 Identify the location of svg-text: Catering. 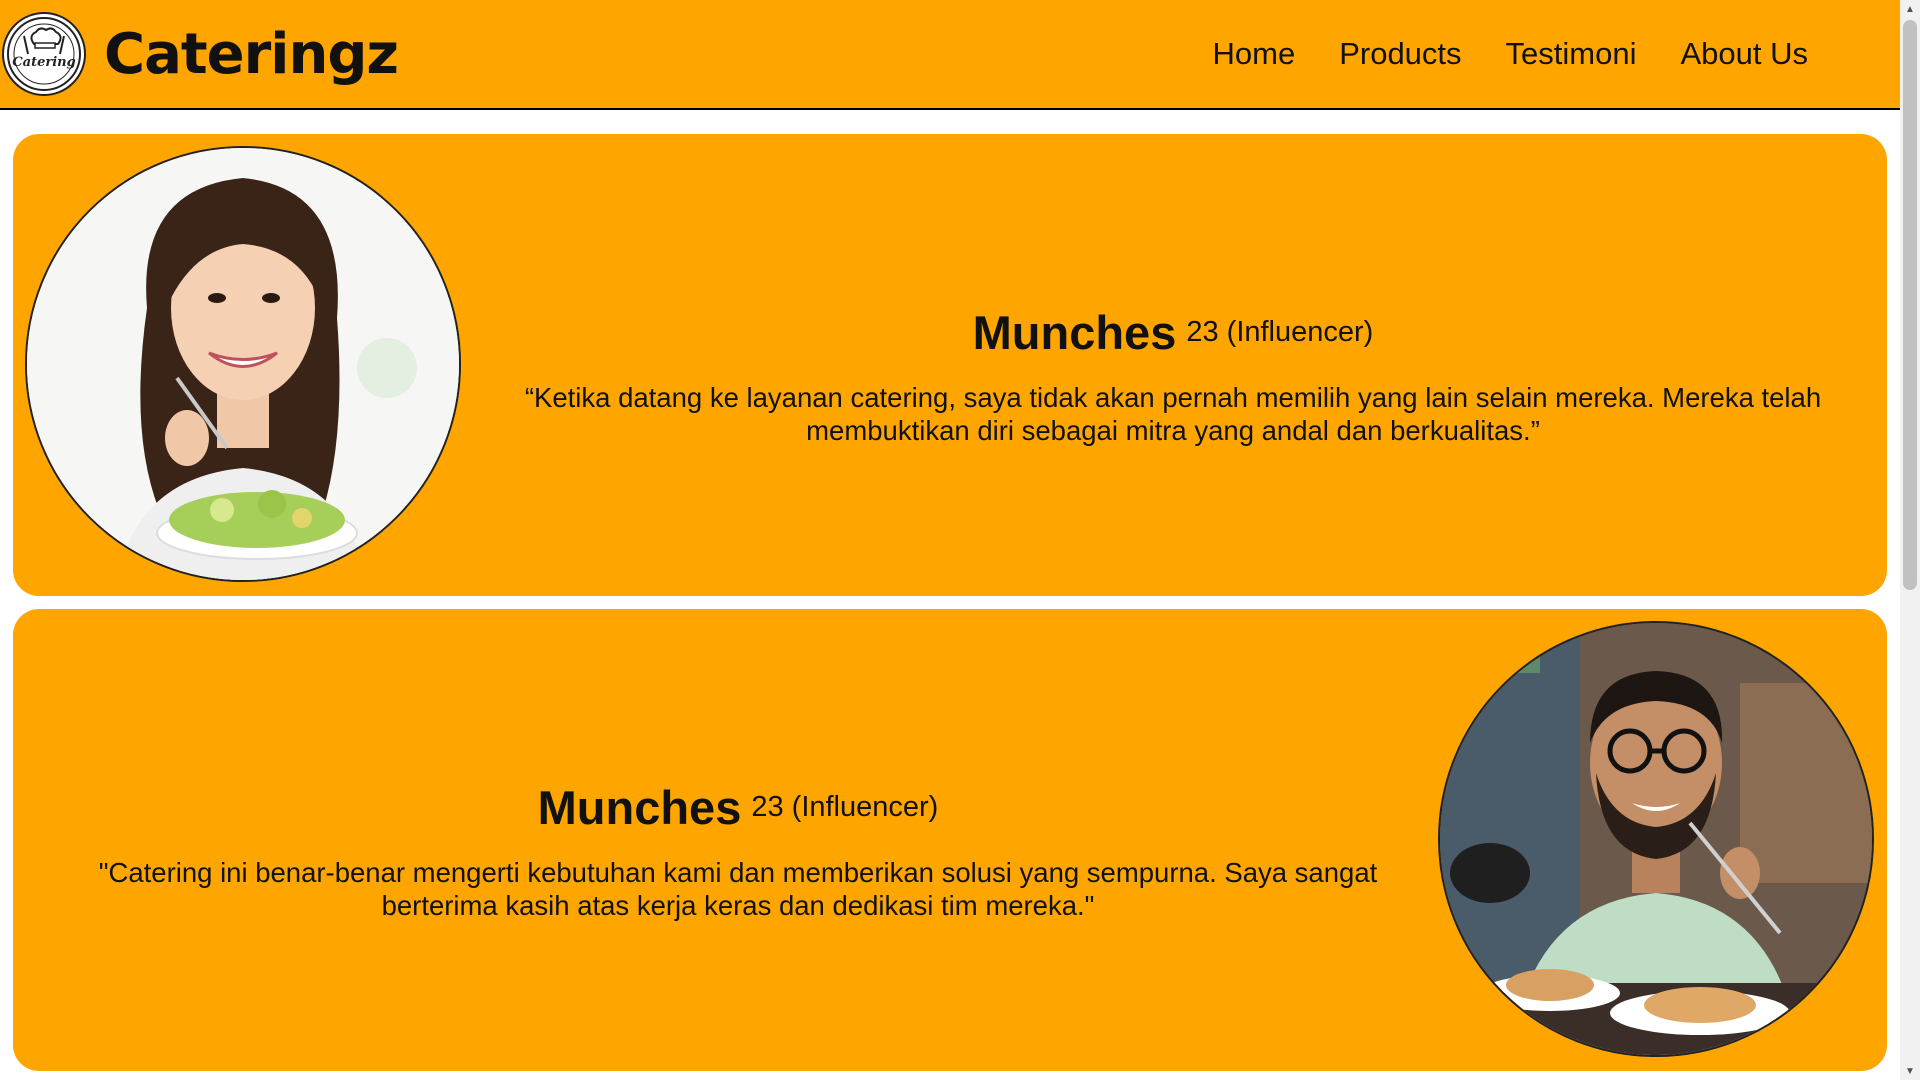
(43, 62).